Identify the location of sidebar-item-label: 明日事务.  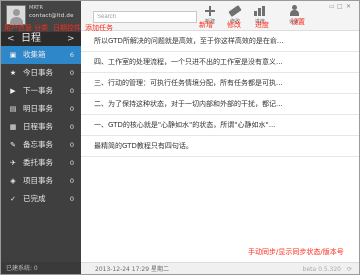
(38, 108).